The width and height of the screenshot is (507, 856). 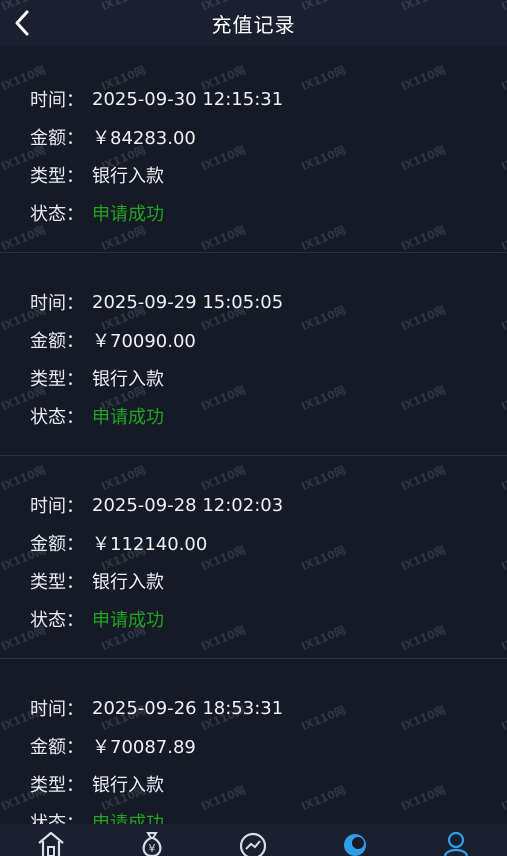 What do you see at coordinates (253, 844) in the screenshot?
I see `chart-icon` at bounding box center [253, 844].